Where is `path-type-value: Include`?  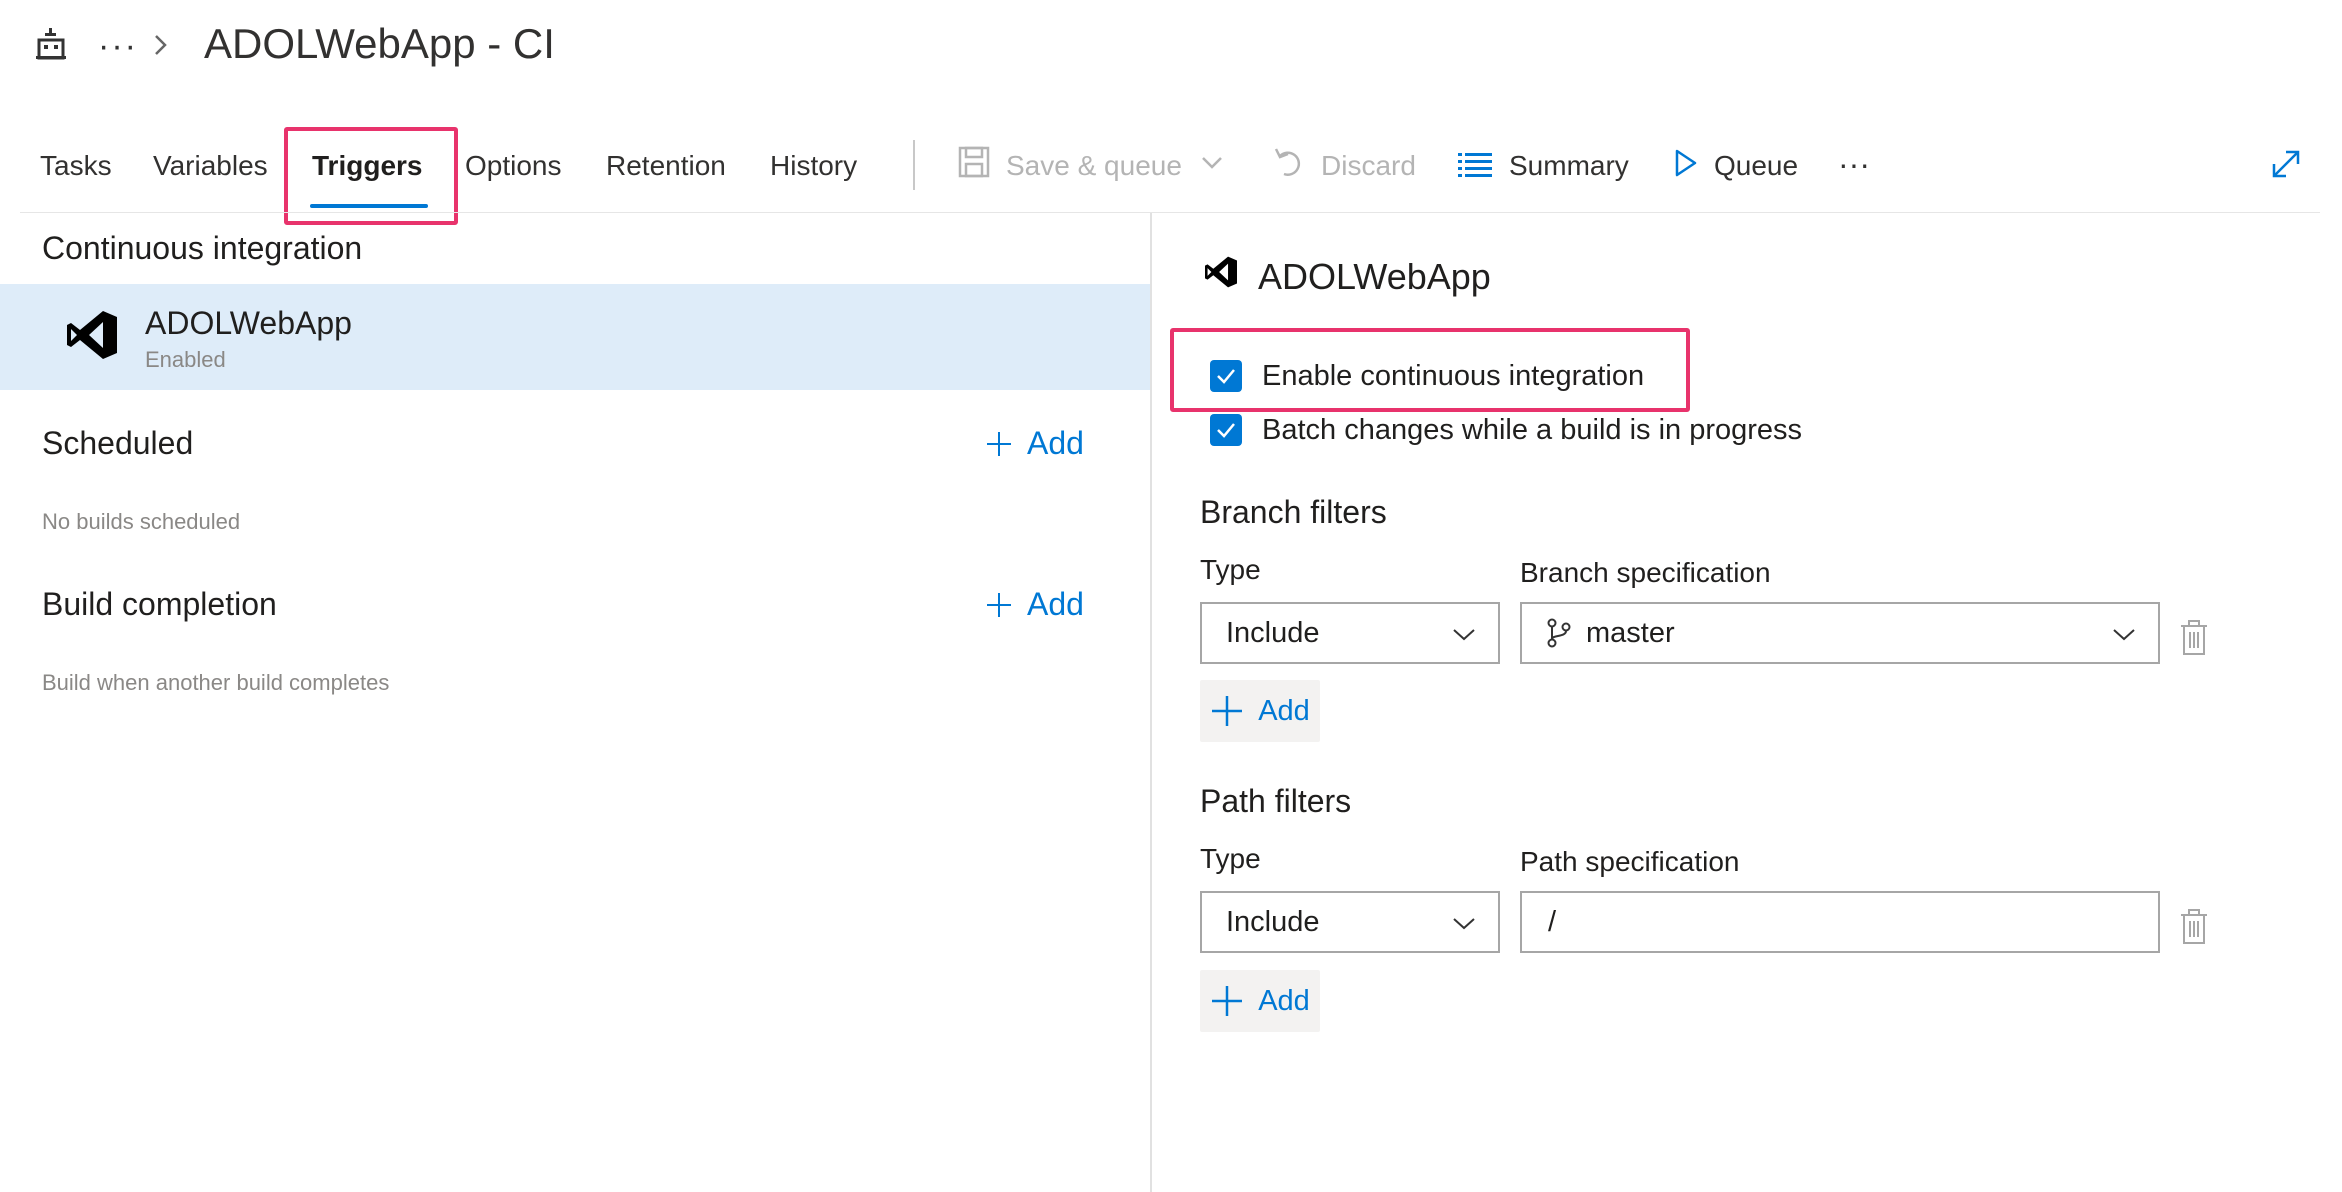
path-type-value: Include is located at coordinates (1273, 921).